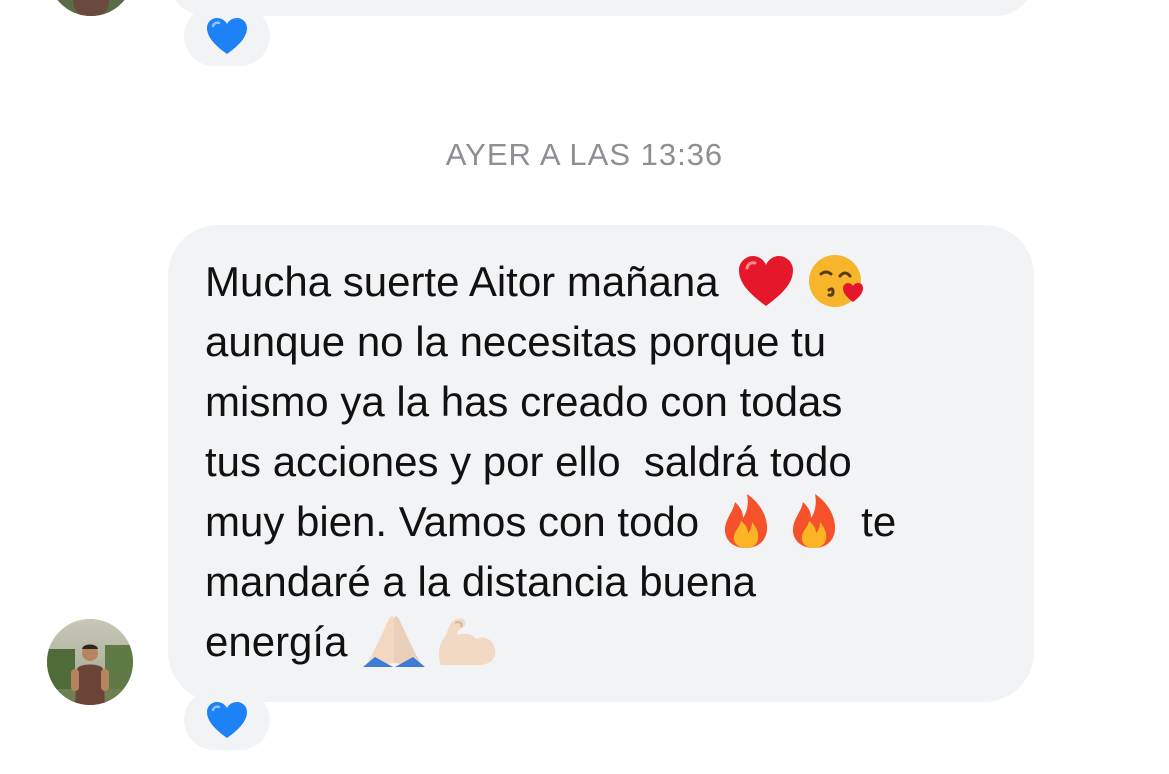 Image resolution: width=1169 pixels, height=774 pixels. What do you see at coordinates (466, 641) in the screenshot?
I see `flexed-biceps-emoji` at bounding box center [466, 641].